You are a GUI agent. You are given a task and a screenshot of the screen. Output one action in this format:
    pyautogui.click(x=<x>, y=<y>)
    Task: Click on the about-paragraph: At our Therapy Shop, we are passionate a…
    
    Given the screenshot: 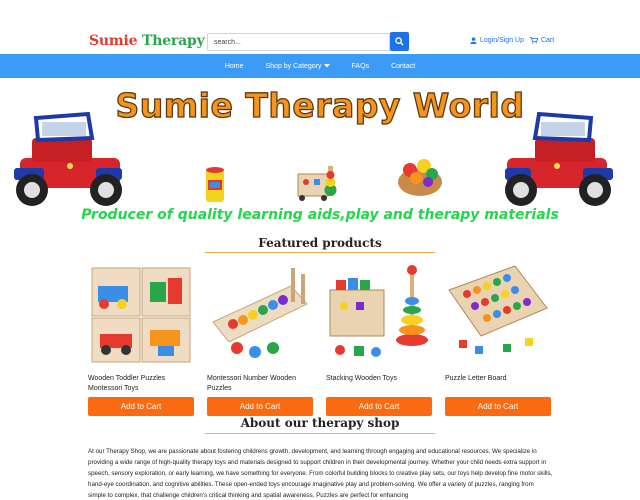 What is the action you would take?
    pyautogui.click(x=320, y=473)
    